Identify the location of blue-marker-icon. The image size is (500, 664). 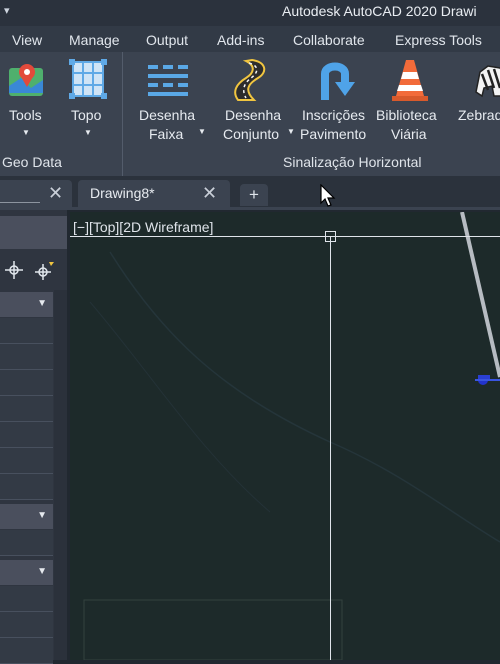
(487, 380).